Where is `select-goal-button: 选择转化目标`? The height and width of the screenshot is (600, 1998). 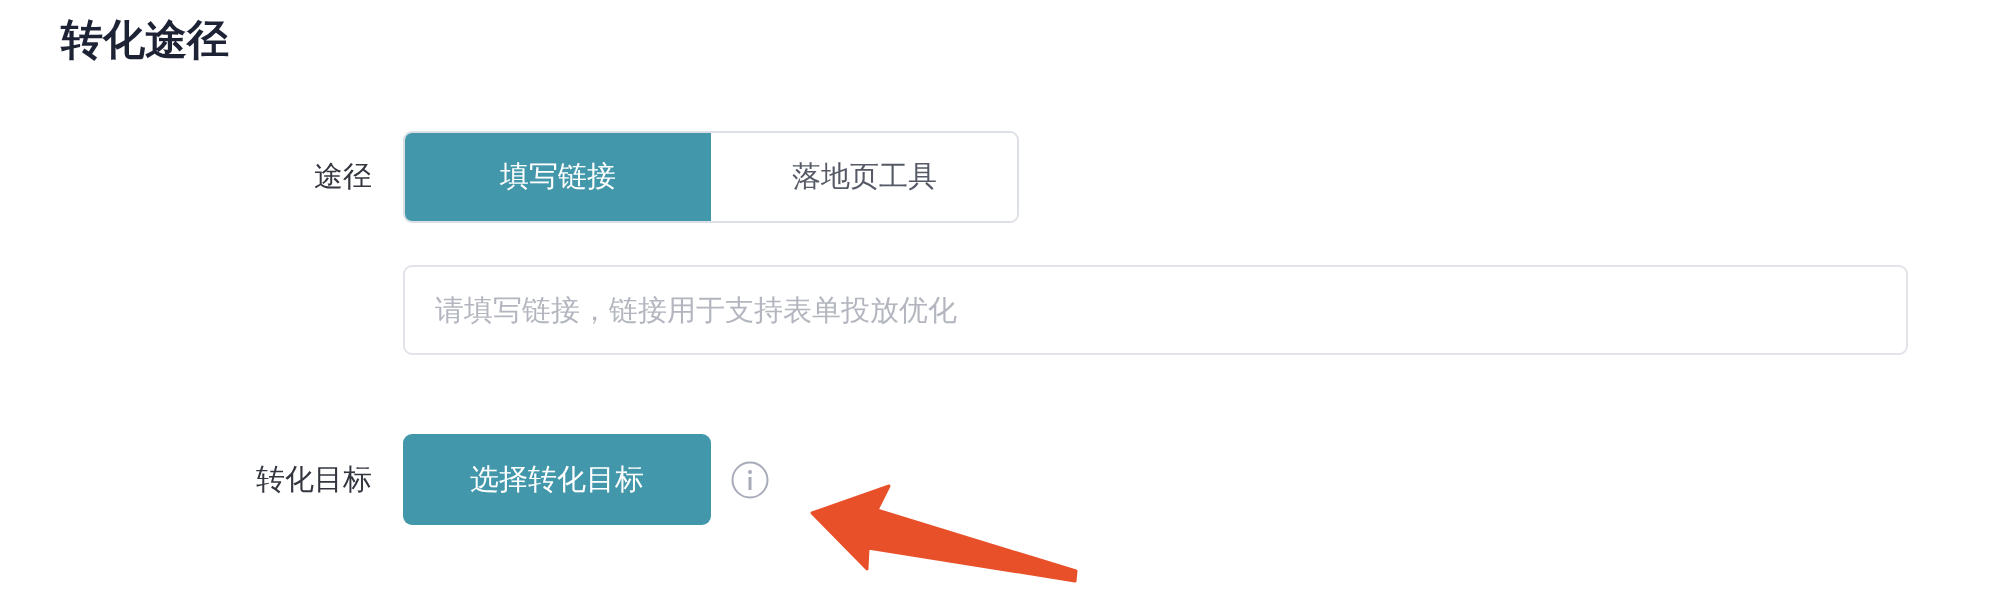 select-goal-button: 选择转化目标 is located at coordinates (557, 479).